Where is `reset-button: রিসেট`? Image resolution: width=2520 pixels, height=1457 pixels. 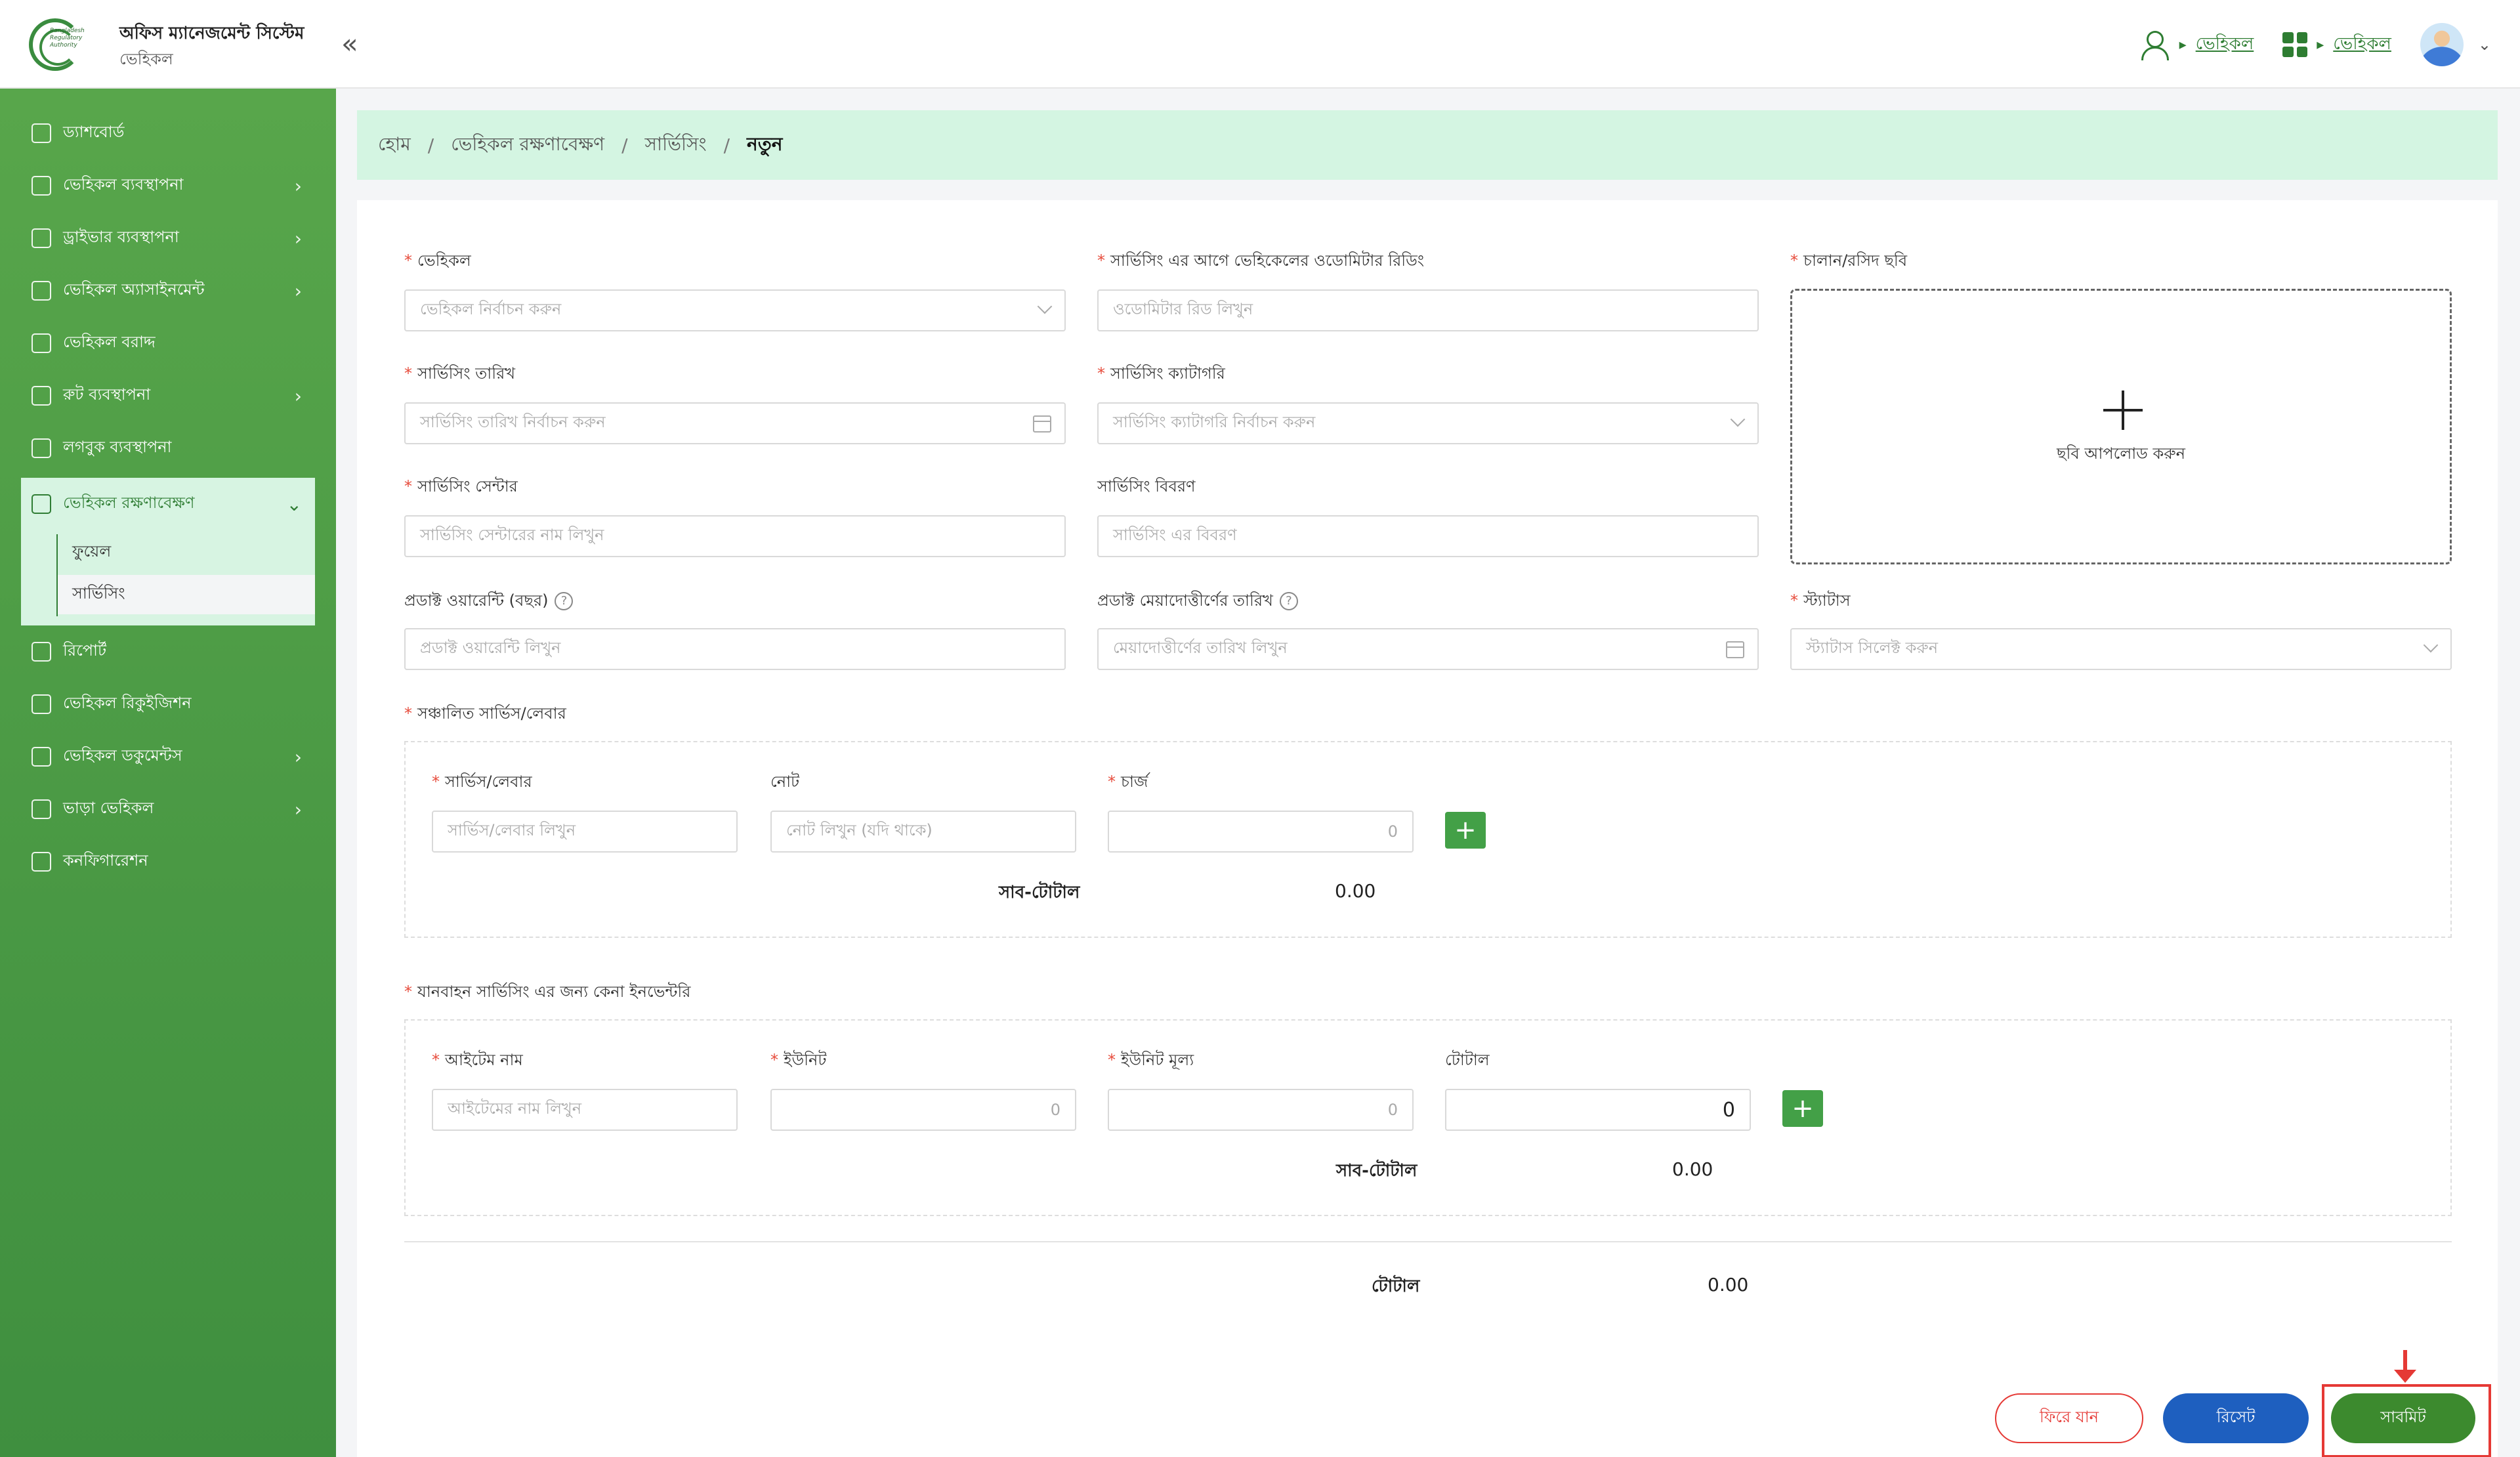 reset-button: রিসেট is located at coordinates (2236, 1418).